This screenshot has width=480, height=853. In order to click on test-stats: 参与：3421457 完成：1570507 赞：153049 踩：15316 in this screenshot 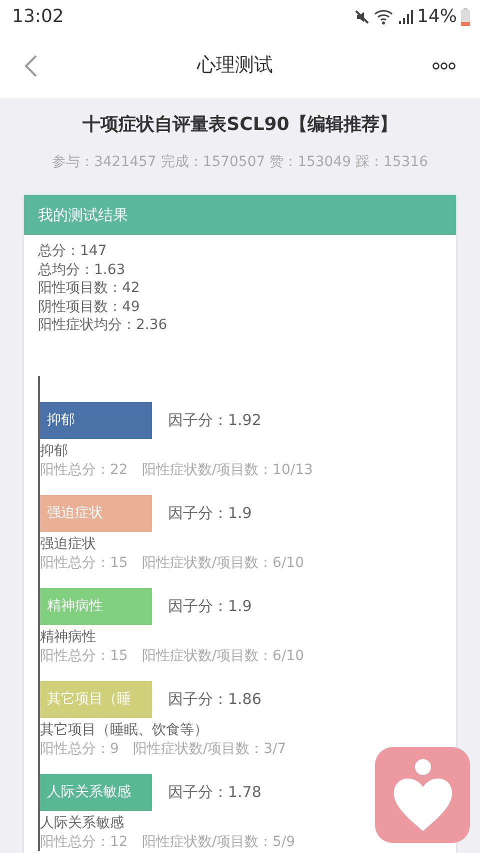, I will do `click(240, 162)`.